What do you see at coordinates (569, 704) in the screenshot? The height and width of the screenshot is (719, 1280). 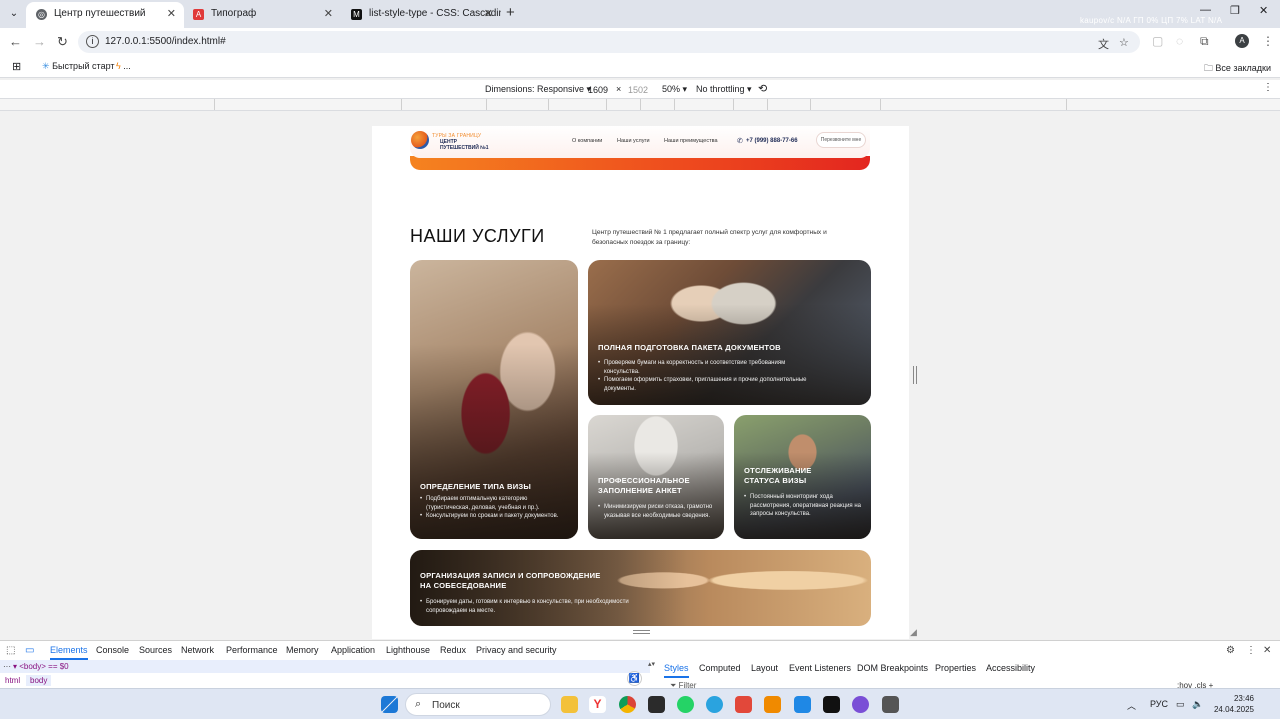 I see `file-explorer-icon` at bounding box center [569, 704].